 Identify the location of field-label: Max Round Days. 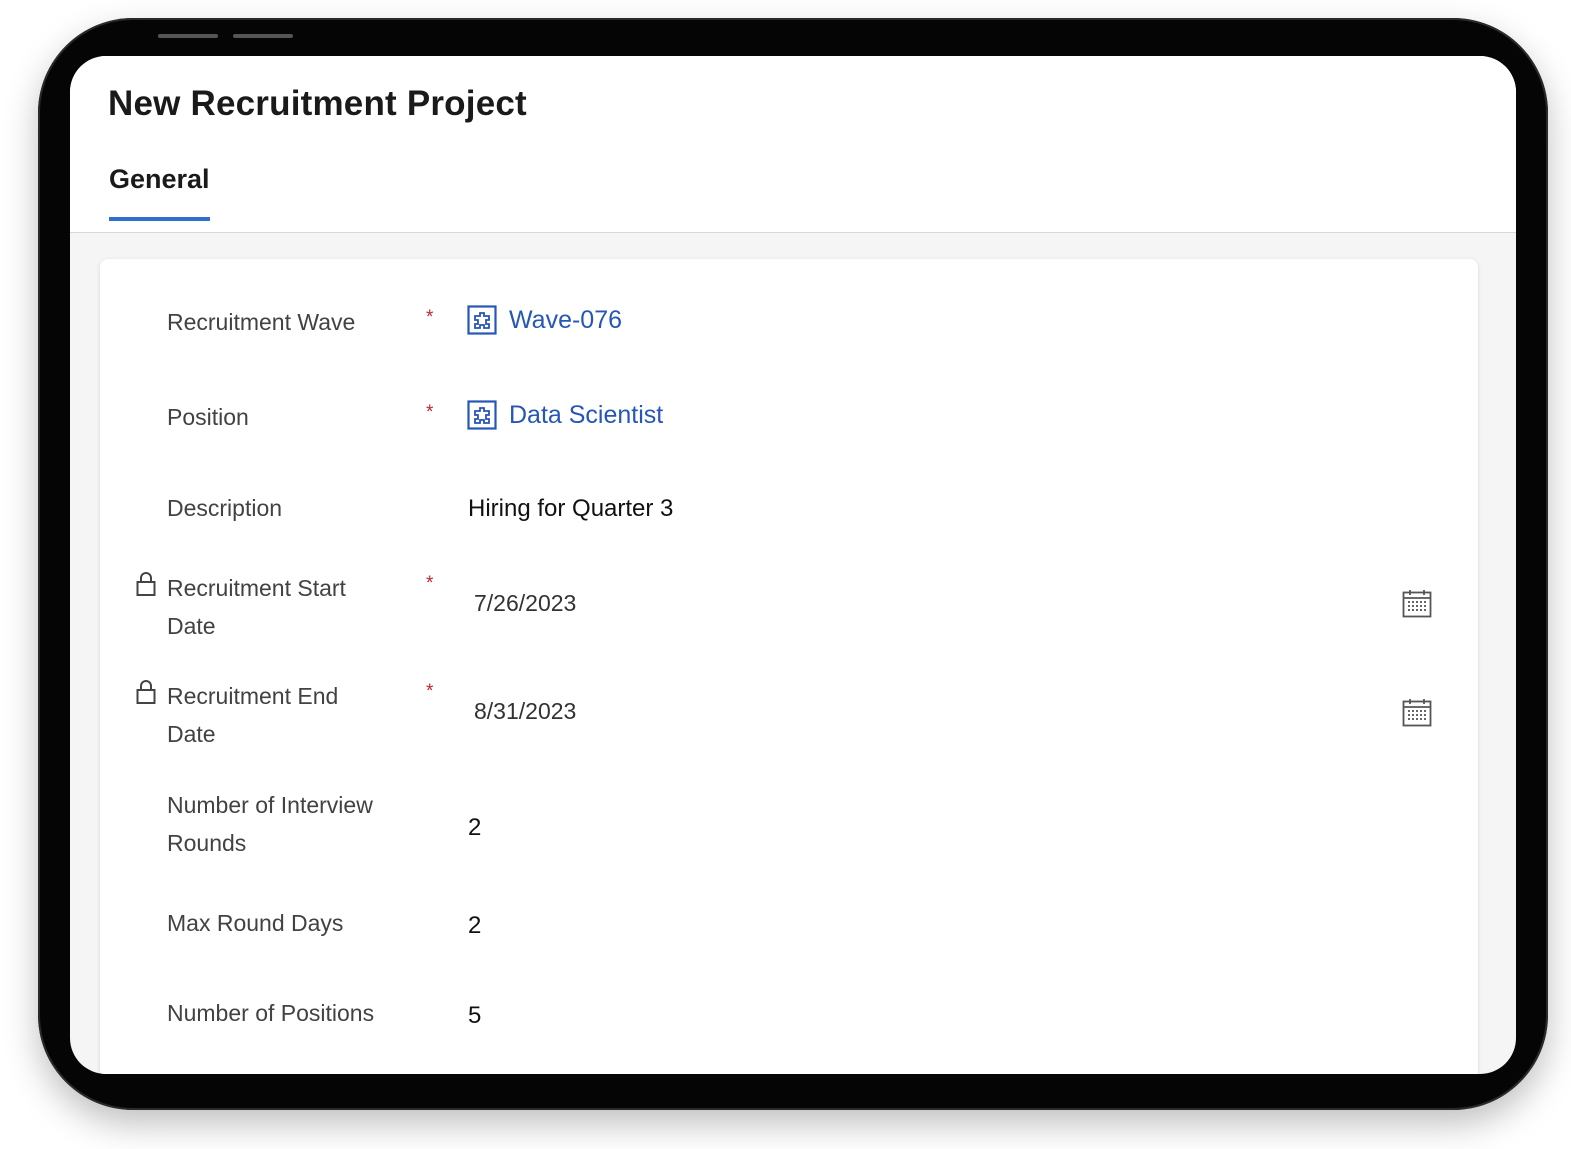
(255, 923).